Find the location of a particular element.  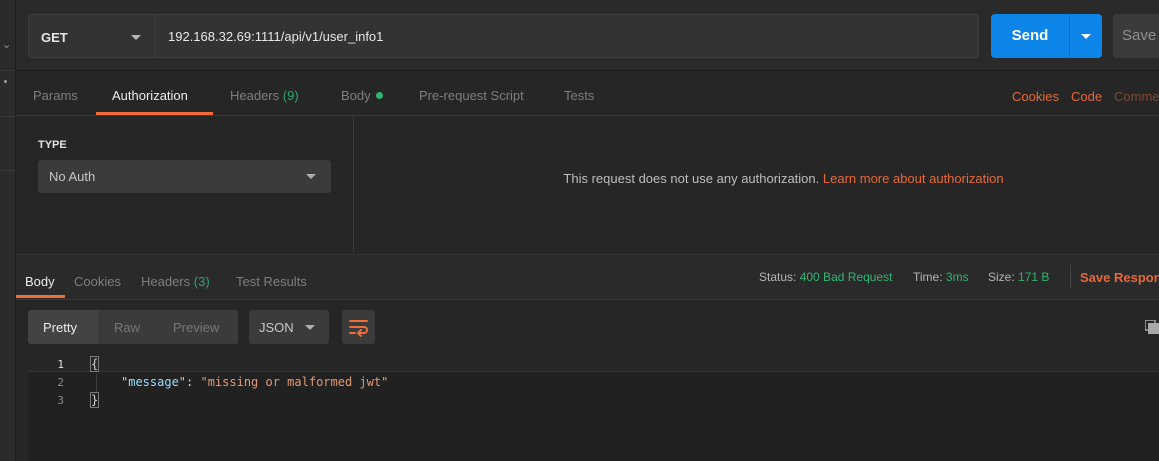

tab-test-results: Test Results is located at coordinates (271, 281).